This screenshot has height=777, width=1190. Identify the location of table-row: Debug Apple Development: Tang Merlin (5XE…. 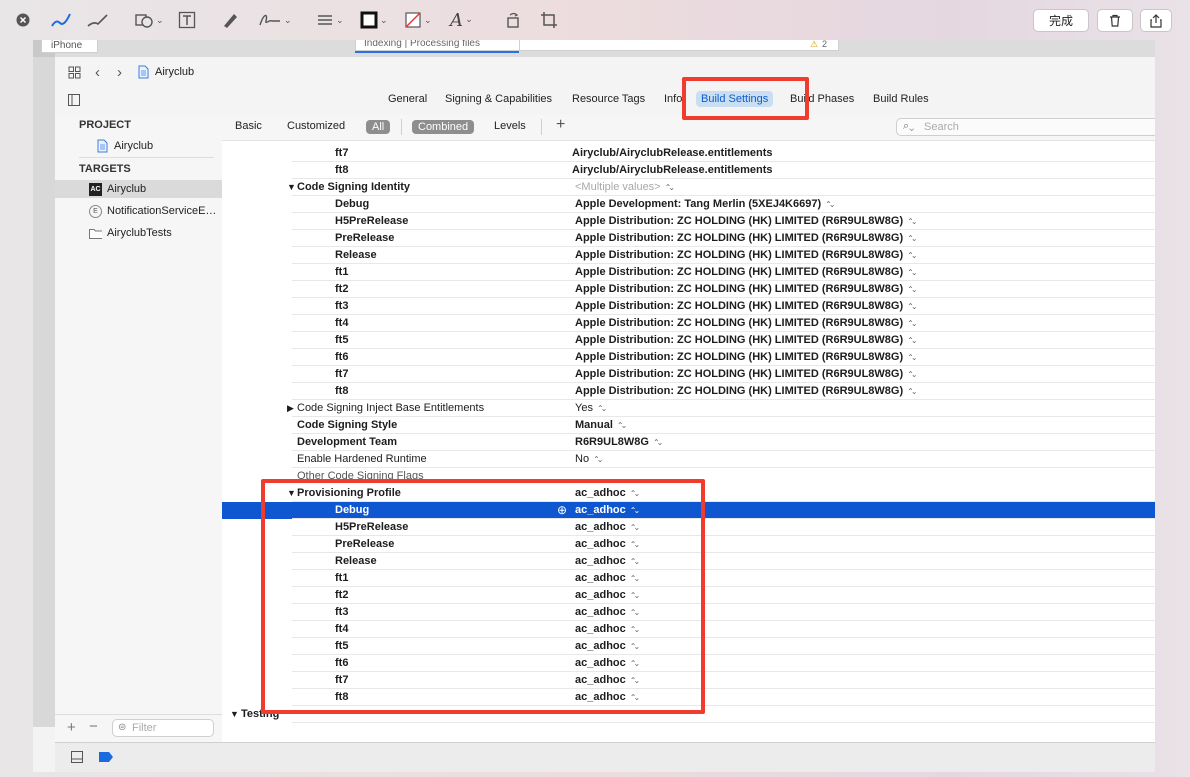
(688, 204).